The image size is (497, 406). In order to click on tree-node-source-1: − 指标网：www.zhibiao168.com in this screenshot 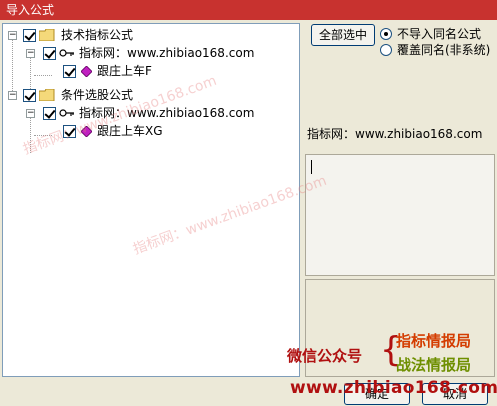, I will do `click(148, 53)`.